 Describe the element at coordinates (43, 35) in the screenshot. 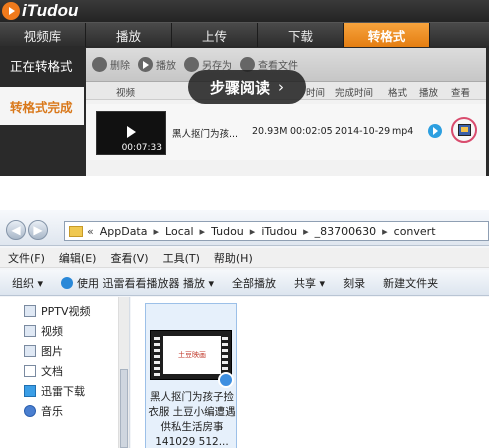

I see `nav-tab-library: 视频库` at that location.